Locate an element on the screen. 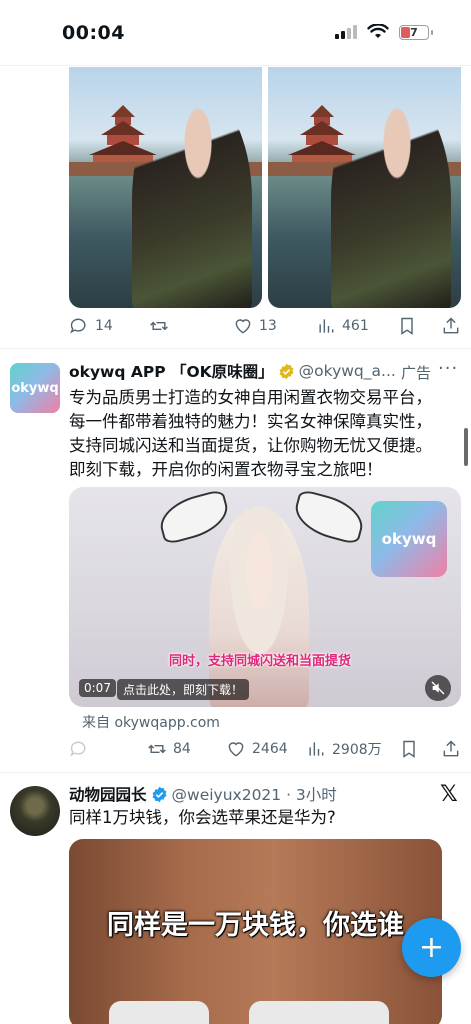  scrollbar is located at coordinates (466, 447).